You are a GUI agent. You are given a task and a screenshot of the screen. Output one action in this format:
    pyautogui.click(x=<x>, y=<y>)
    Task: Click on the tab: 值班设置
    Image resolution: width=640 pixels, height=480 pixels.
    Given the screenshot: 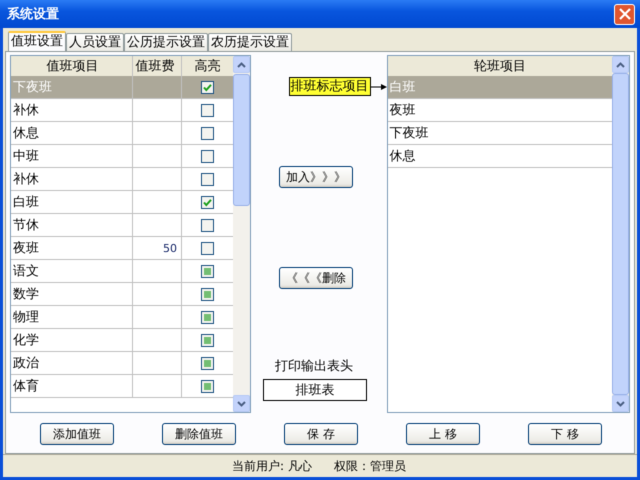 What is the action you would take?
    pyautogui.click(x=37, y=41)
    